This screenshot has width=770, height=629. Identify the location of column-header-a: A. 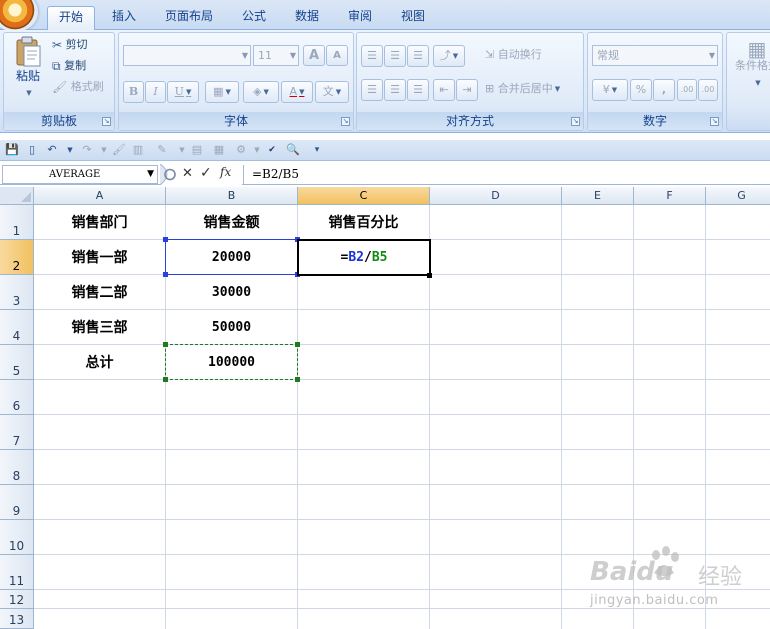
(100, 196).